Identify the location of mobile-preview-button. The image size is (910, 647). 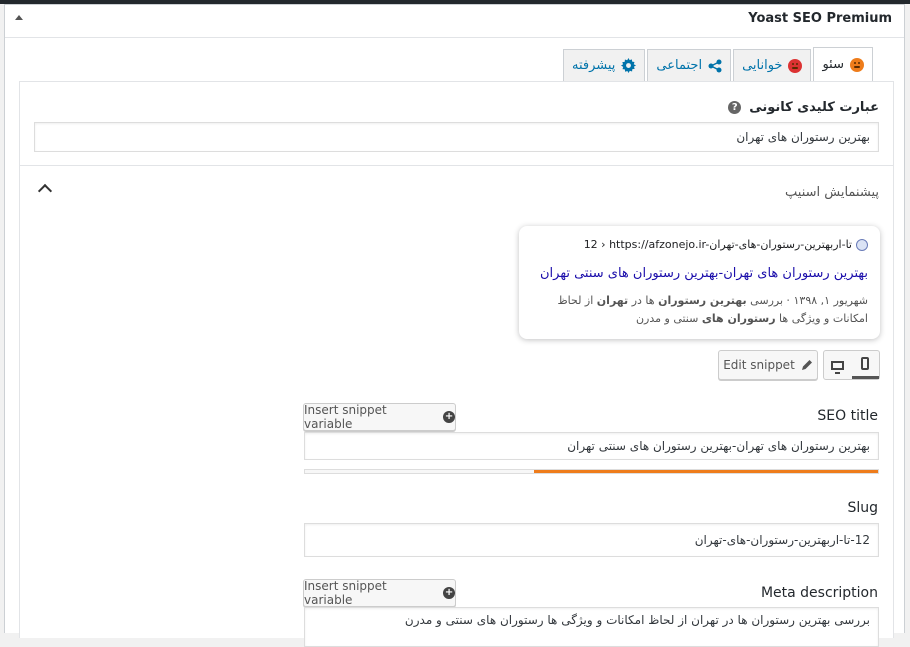
(865, 365).